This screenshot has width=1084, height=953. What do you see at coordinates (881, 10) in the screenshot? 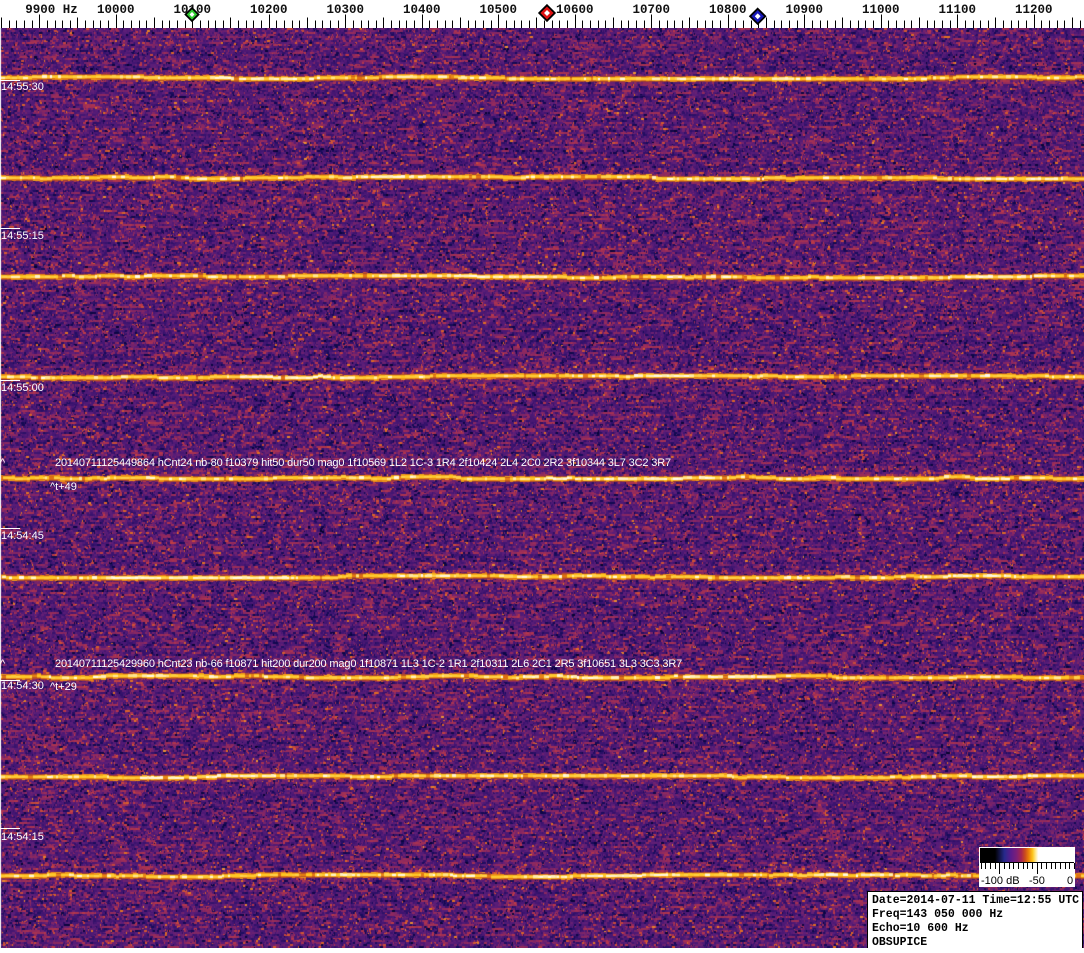
I see `svg-text: 11000` at bounding box center [881, 10].